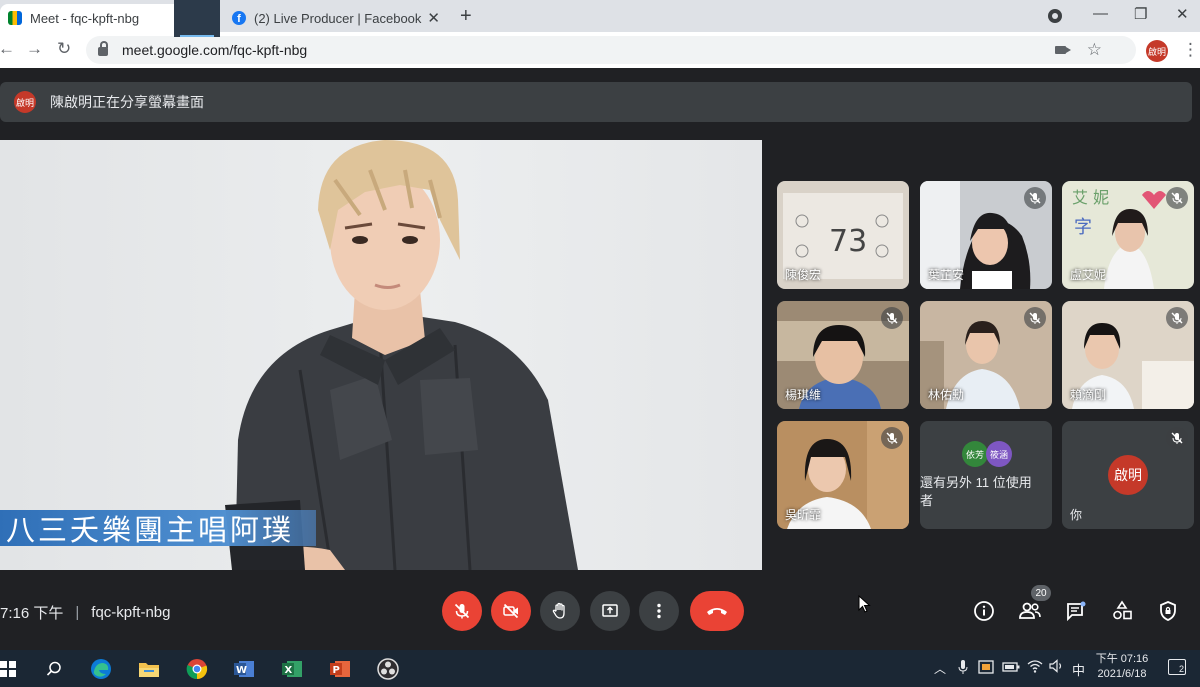 The image size is (1200, 687). I want to click on camera-permission-icon, so click(1063, 50).